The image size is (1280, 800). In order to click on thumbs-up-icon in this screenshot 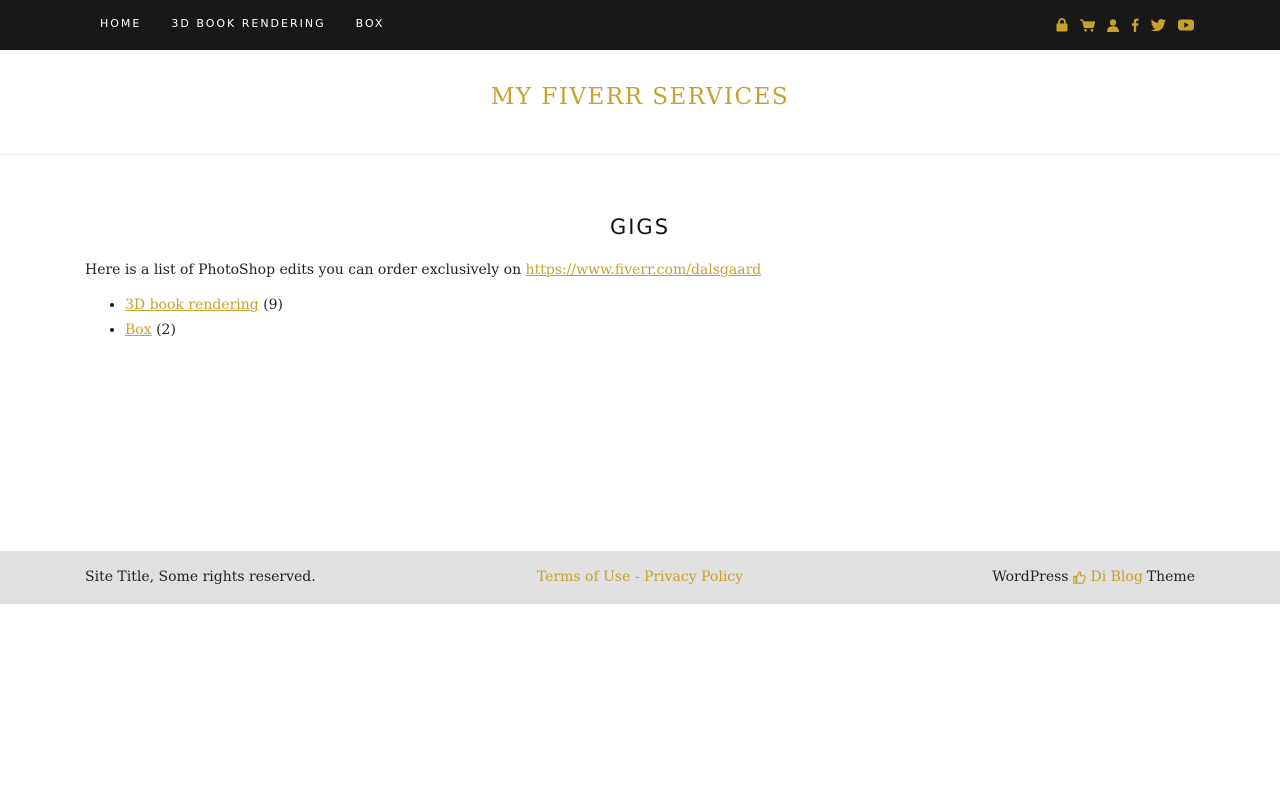, I will do `click(1080, 577)`.